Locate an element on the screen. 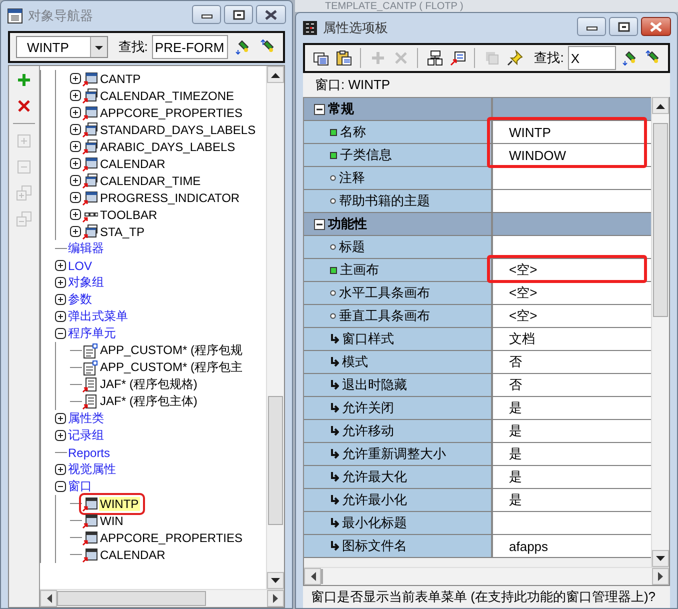 This screenshot has width=678, height=609. tree-item: JAF* (程序包主体) is located at coordinates (148, 401).